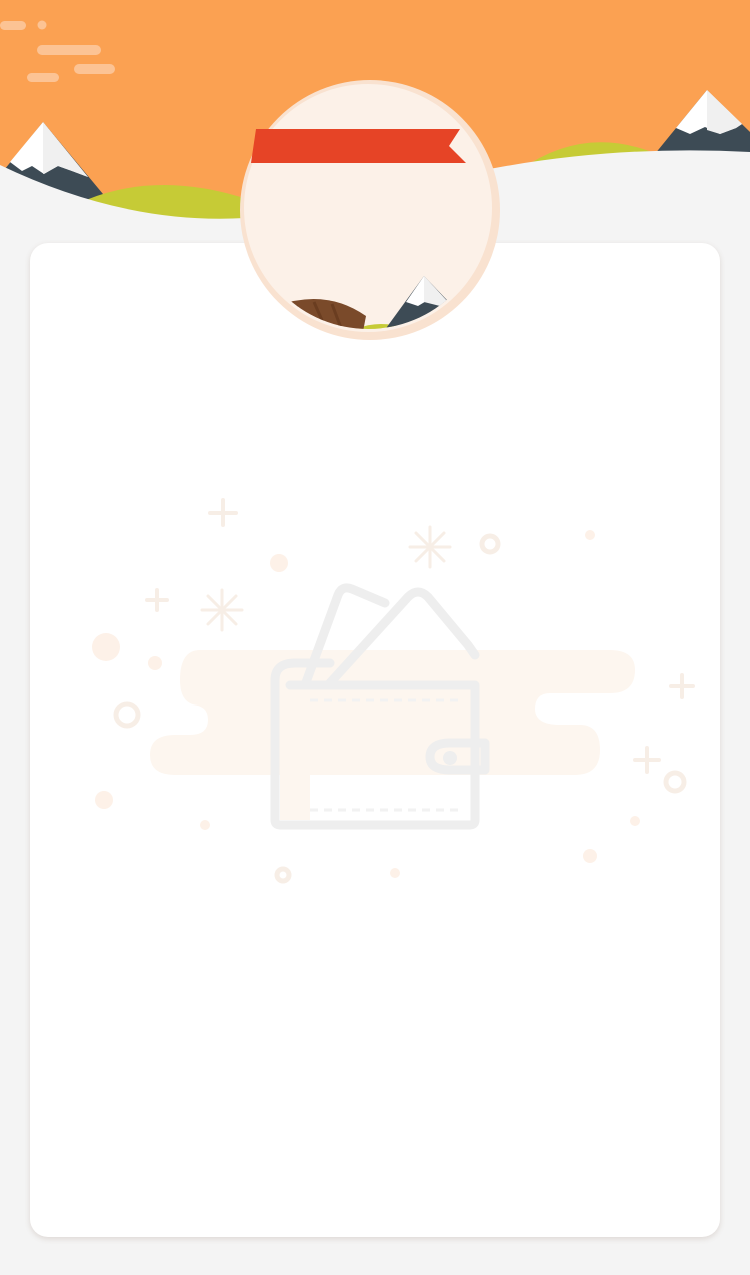 The width and height of the screenshot is (750, 1275). Describe the element at coordinates (450, 758) in the screenshot. I see `wallet-clasp` at that location.